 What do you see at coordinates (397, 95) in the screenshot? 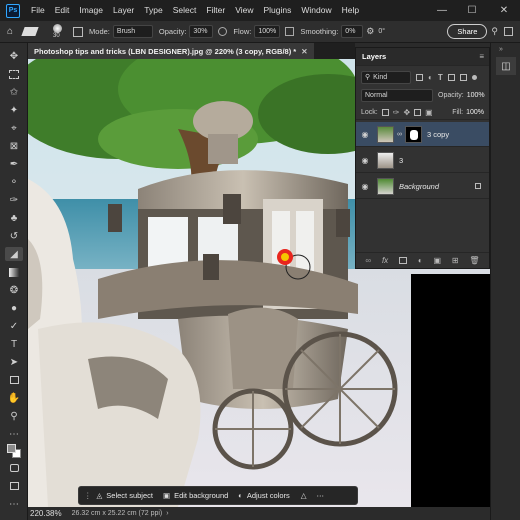
I see `blend-mode-select: Normal` at bounding box center [397, 95].